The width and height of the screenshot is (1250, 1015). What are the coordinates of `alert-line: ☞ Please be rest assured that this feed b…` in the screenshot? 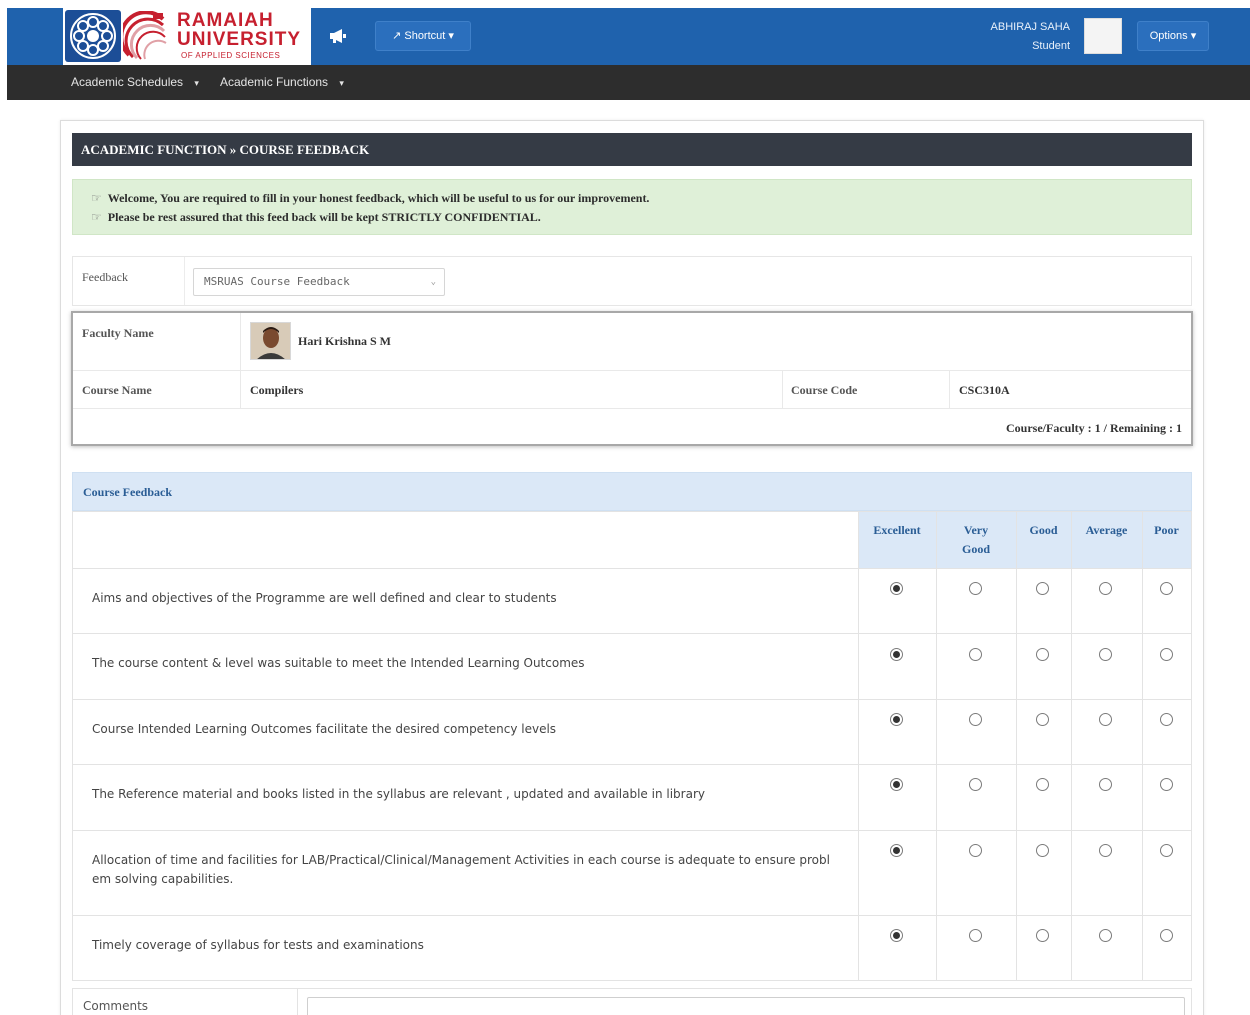 It's located at (316, 217).